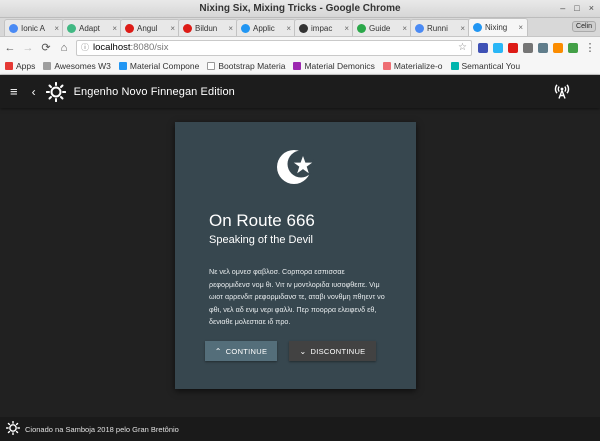 The width and height of the screenshot is (600, 441). What do you see at coordinates (64, 48) in the screenshot?
I see `home-button: ⌂` at bounding box center [64, 48].